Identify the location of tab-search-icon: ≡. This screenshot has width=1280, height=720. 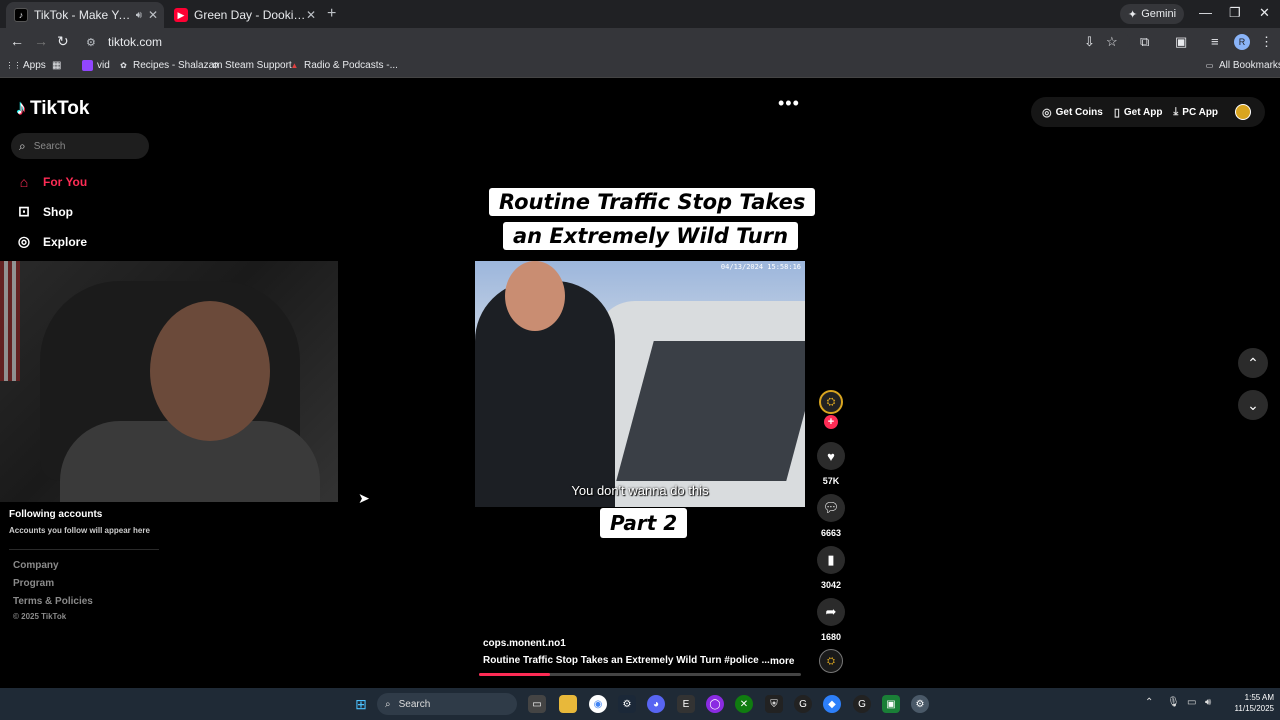
(1215, 41).